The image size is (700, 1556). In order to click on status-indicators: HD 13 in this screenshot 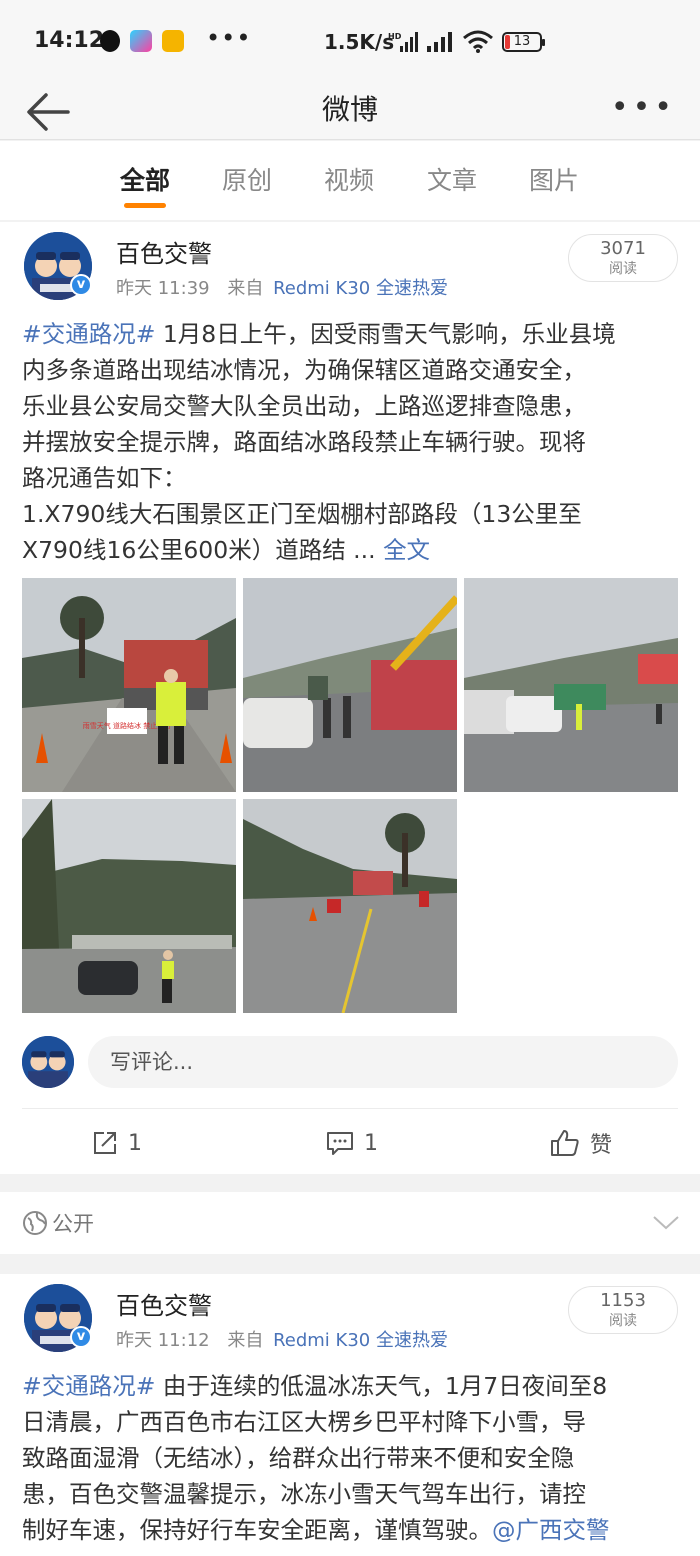, I will do `click(466, 42)`.